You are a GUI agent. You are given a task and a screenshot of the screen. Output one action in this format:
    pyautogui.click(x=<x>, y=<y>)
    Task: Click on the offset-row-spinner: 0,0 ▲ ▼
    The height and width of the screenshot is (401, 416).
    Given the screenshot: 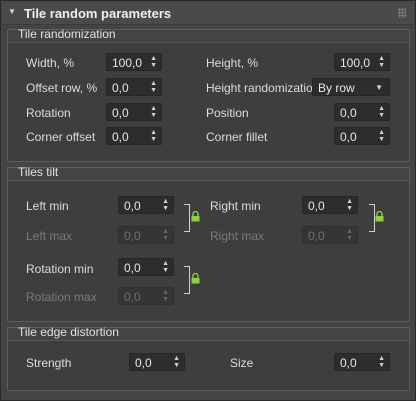 What is the action you would take?
    pyautogui.click(x=134, y=87)
    